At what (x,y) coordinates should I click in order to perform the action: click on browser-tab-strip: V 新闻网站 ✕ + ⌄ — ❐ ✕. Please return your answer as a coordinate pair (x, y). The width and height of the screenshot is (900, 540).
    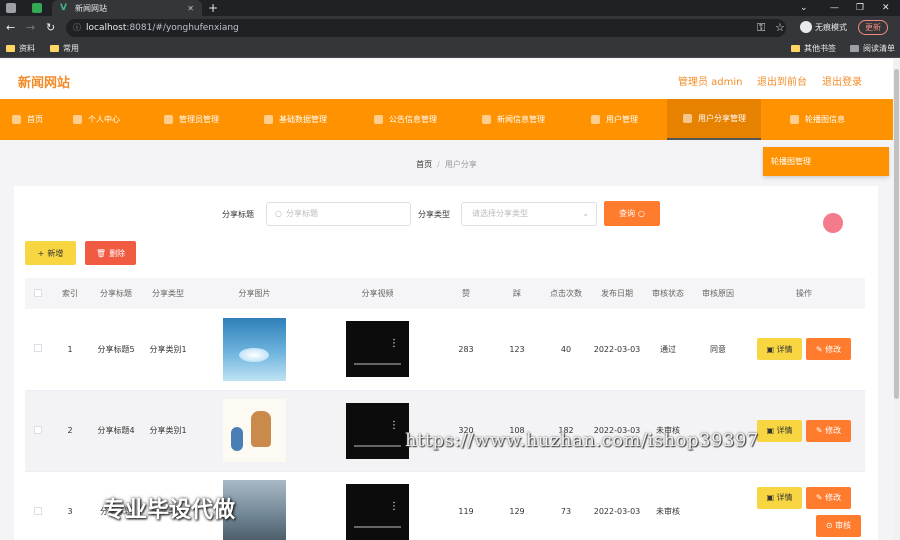
    Looking at the image, I should click on (450, 8).